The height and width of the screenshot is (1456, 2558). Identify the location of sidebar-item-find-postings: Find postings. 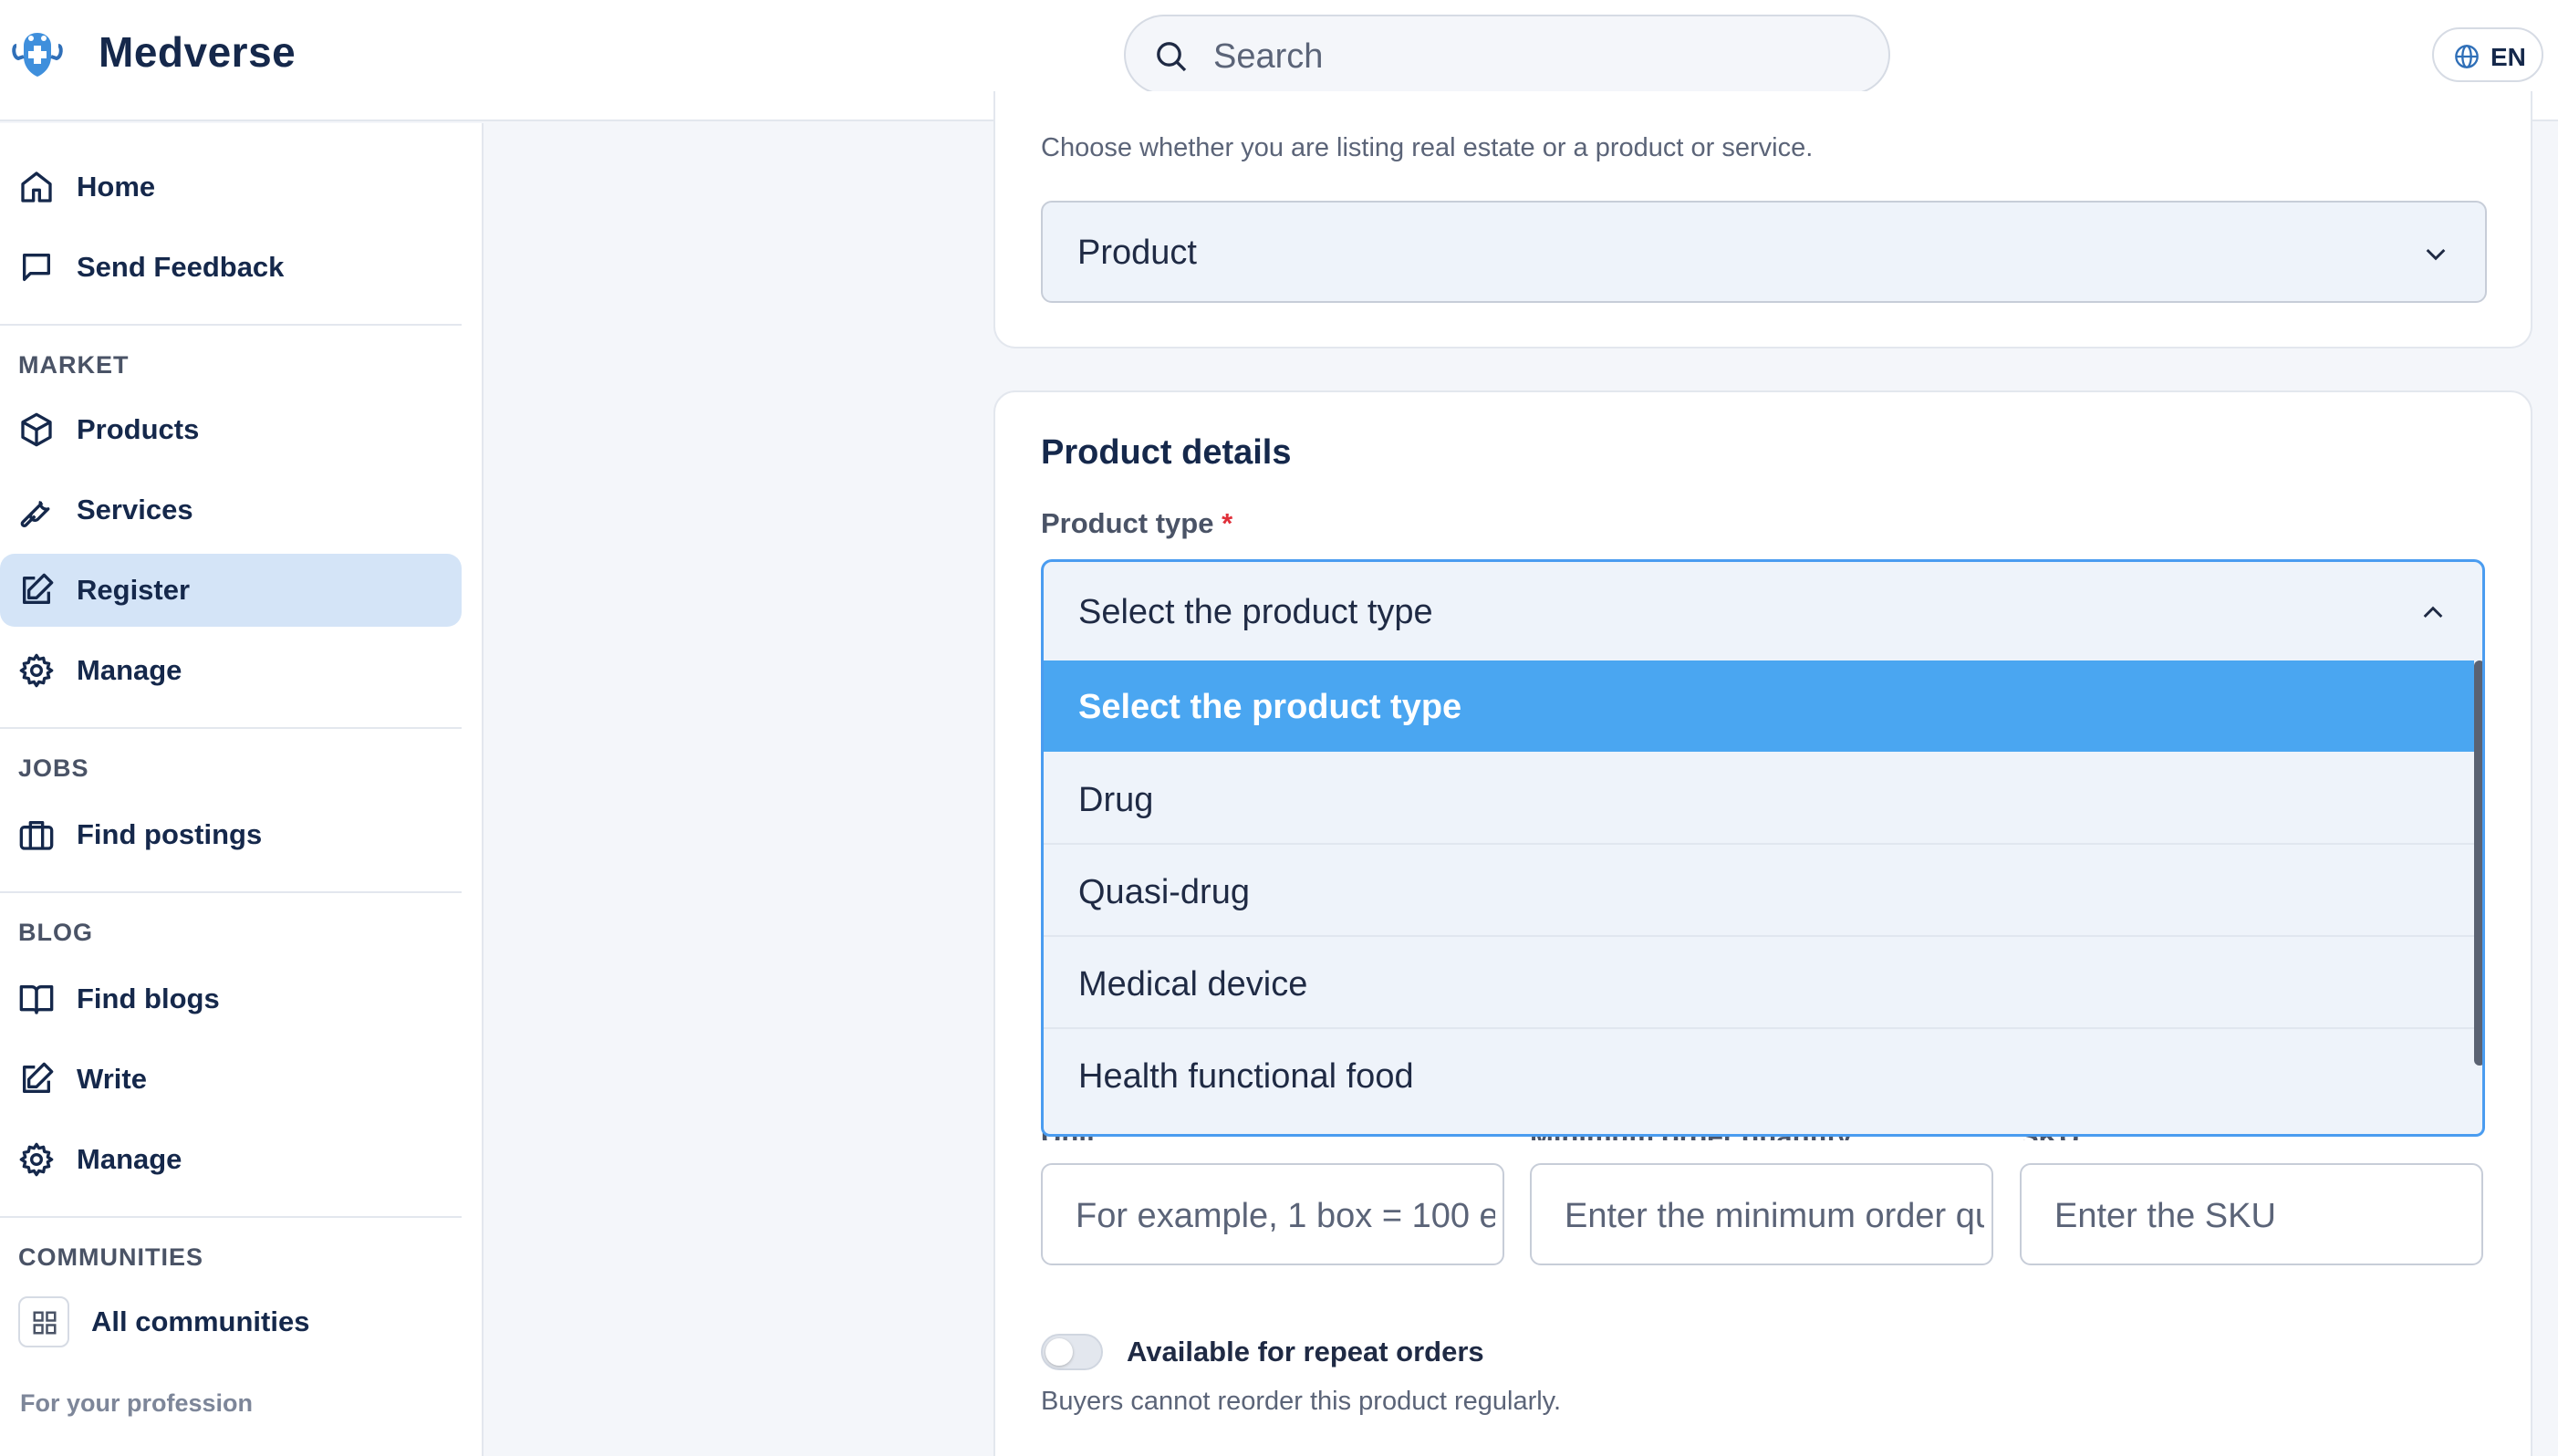
(231, 835).